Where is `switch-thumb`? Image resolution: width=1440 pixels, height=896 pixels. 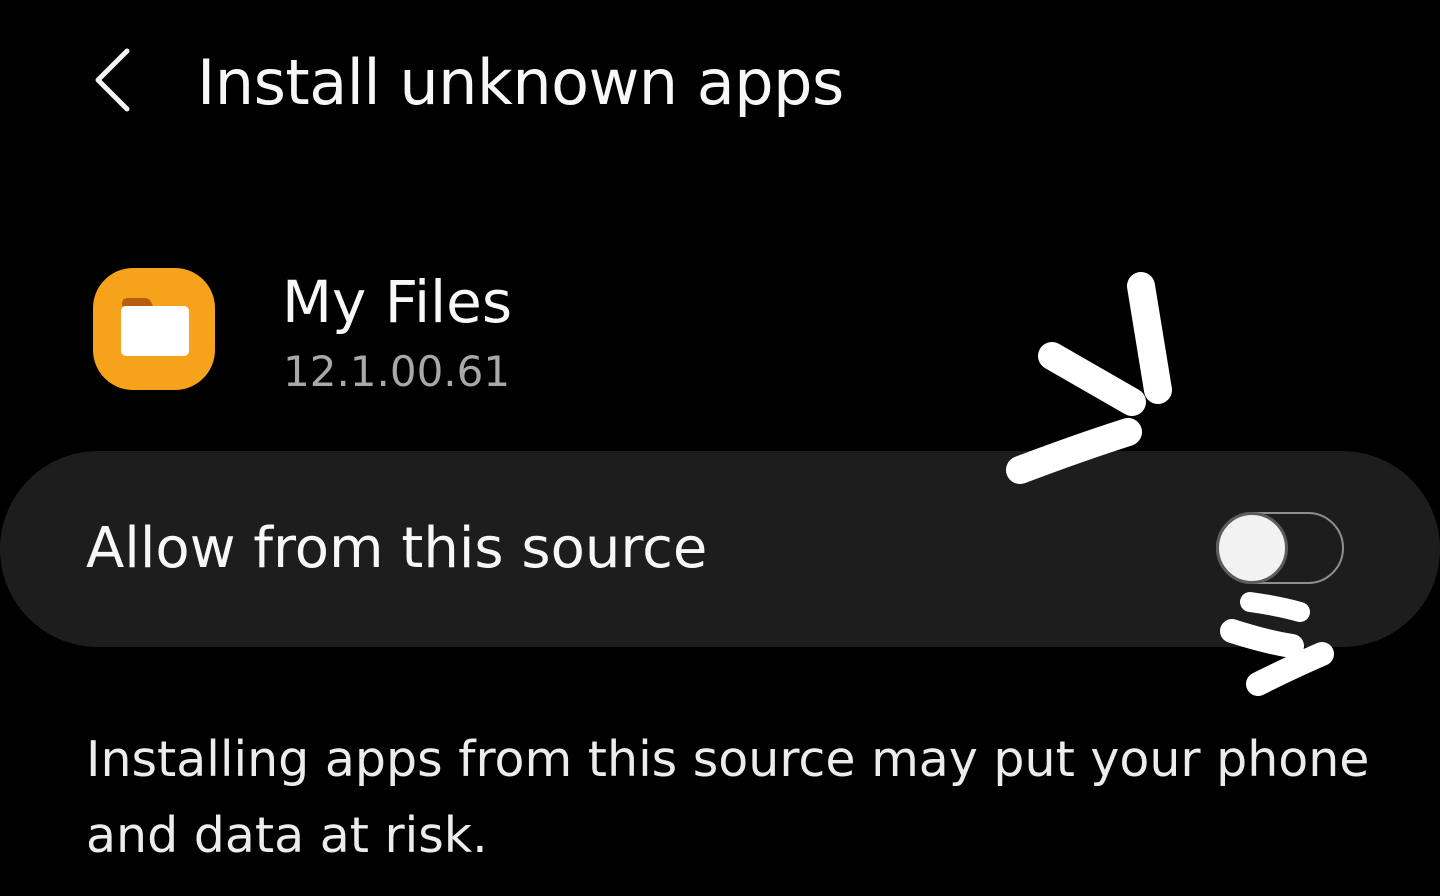 switch-thumb is located at coordinates (1252, 548).